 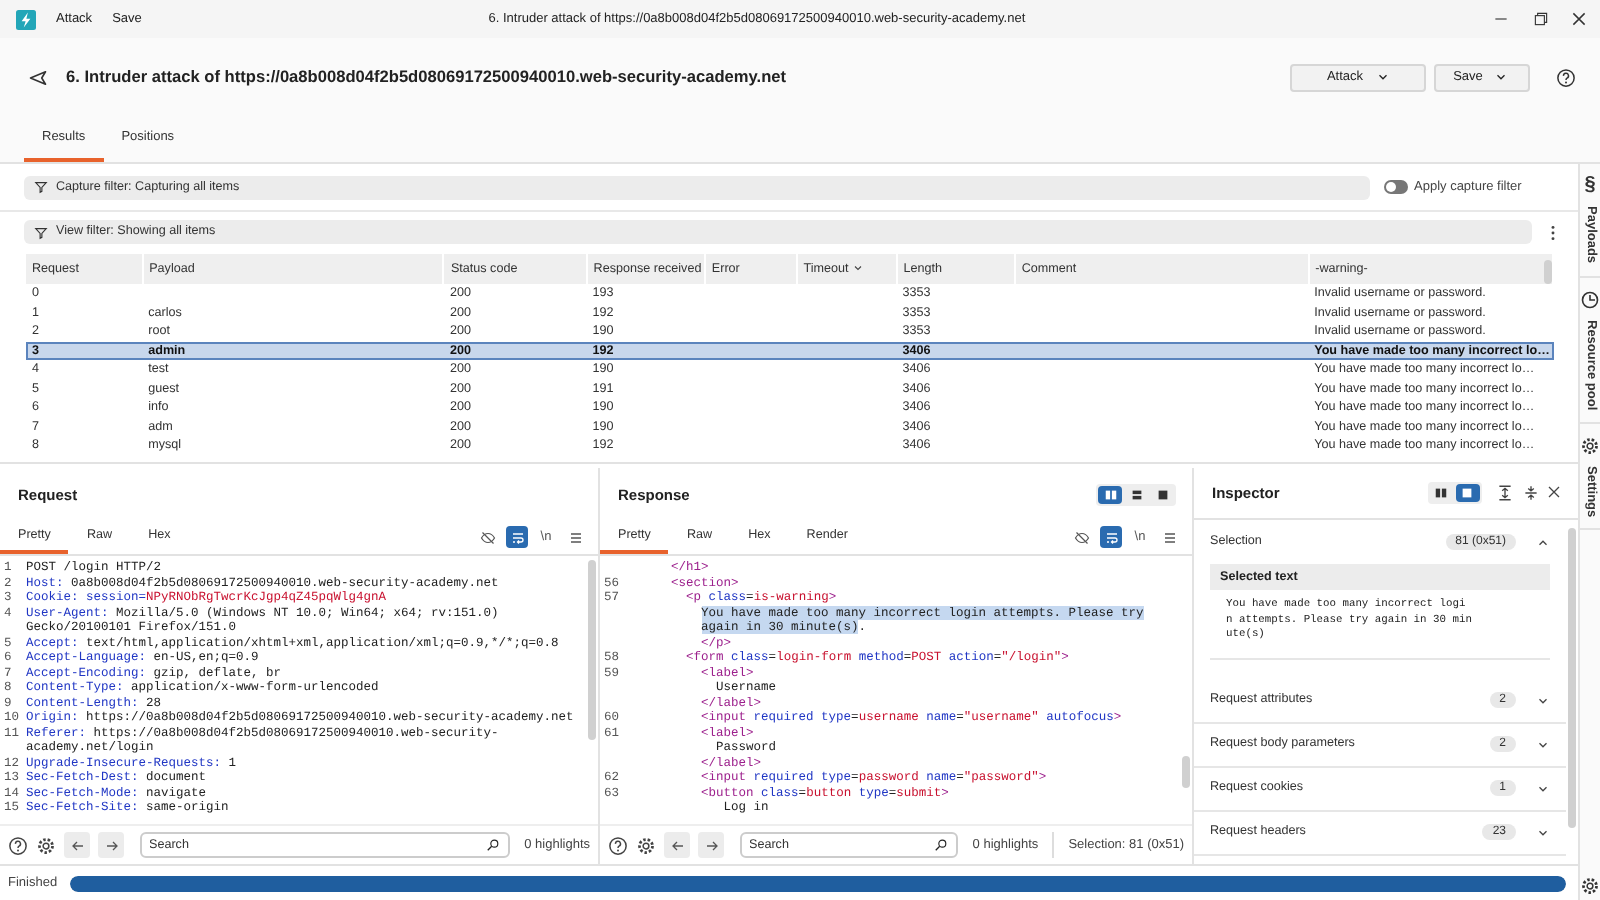 I want to click on clock-icon, so click(x=1590, y=299).